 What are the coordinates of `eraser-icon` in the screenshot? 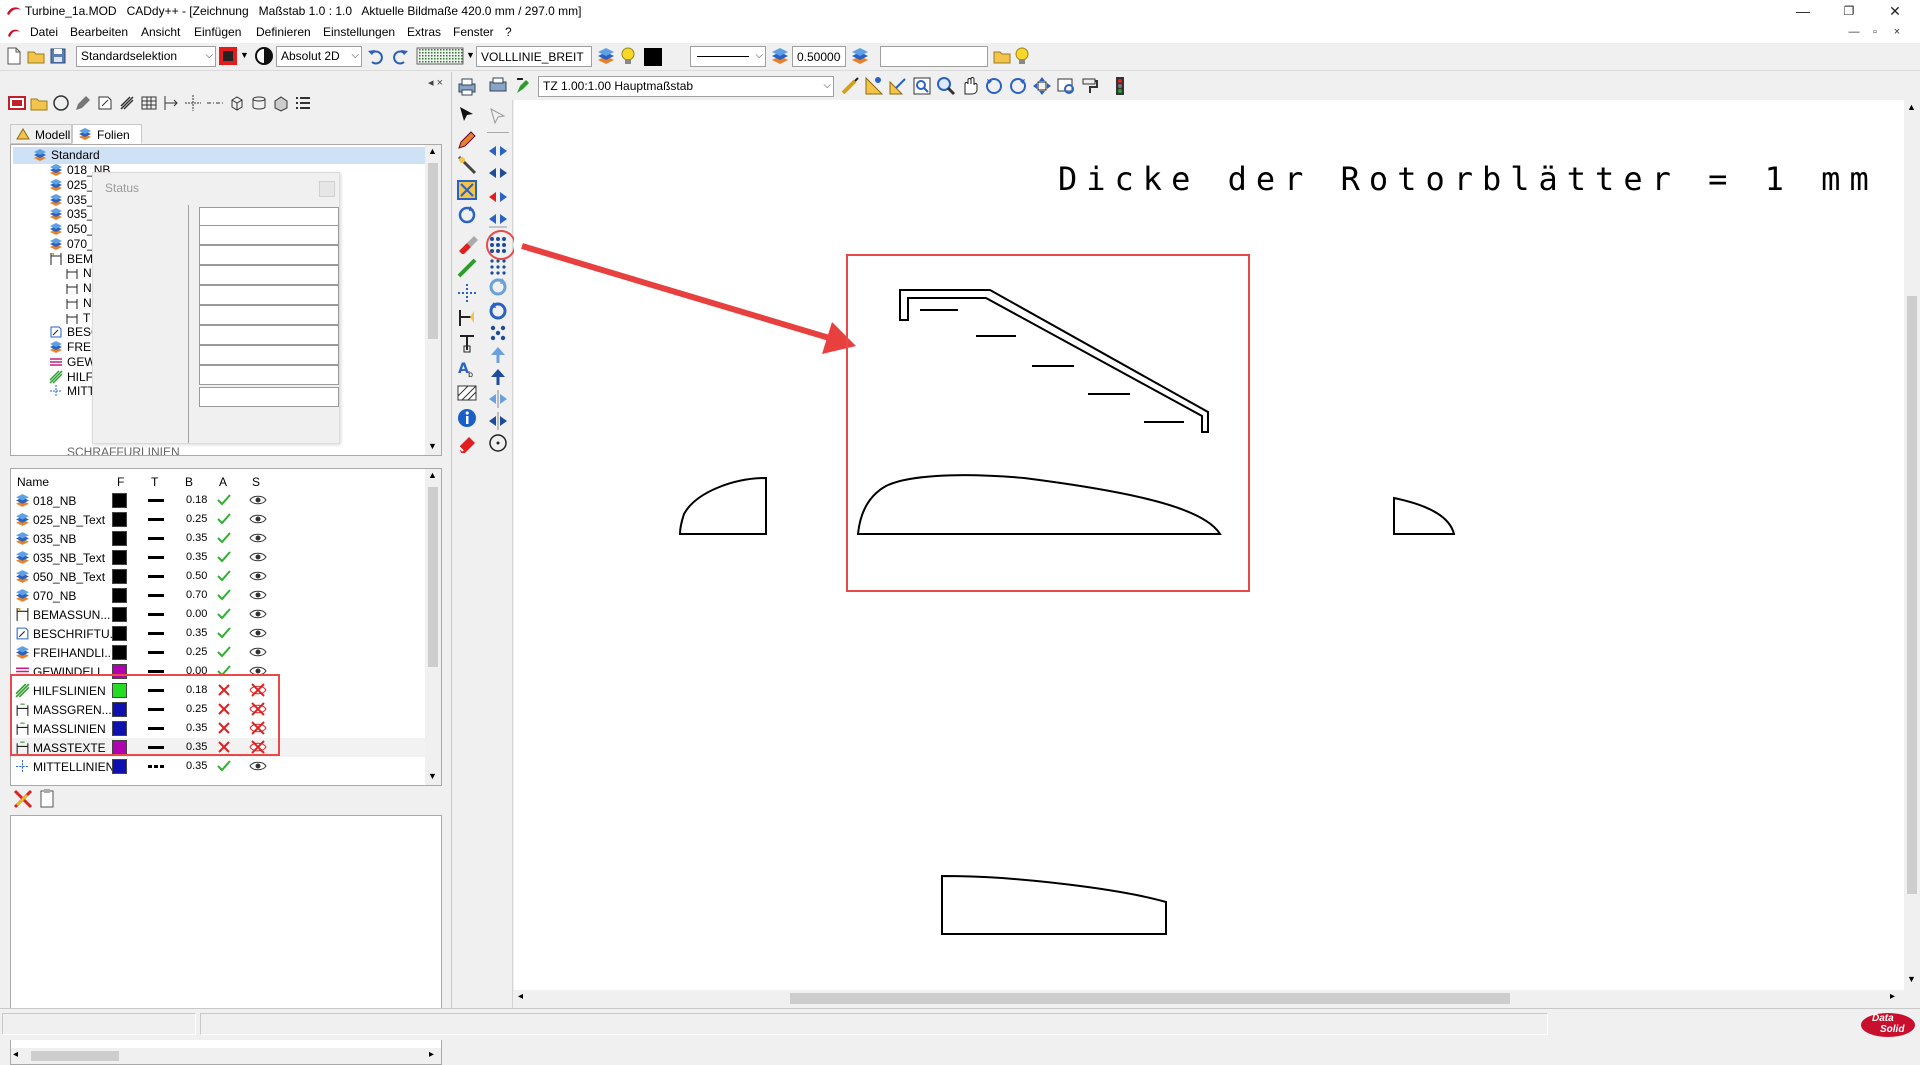 It's located at (467, 443).